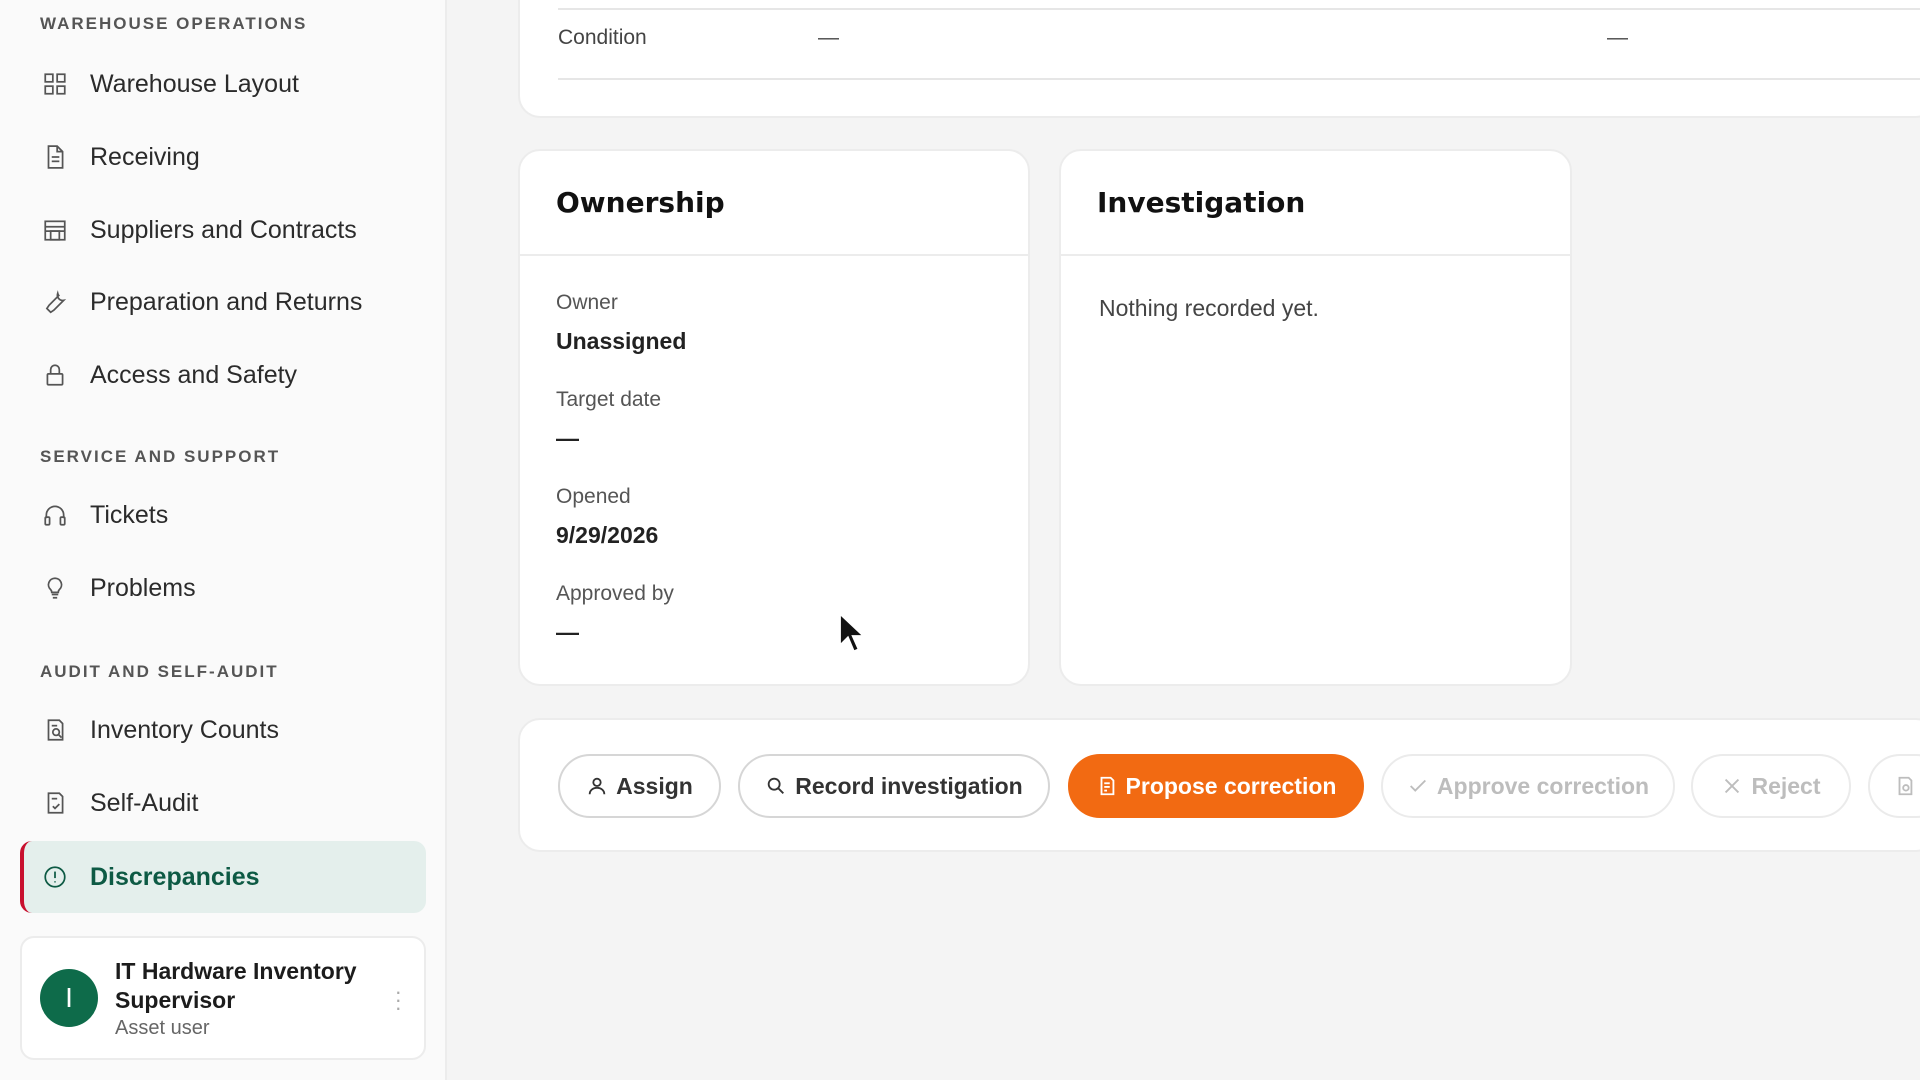 The image size is (1920, 1080). Describe the element at coordinates (160, 456) in the screenshot. I see `section-title-service-and-support: SERVICE AND SUPPORT` at that location.